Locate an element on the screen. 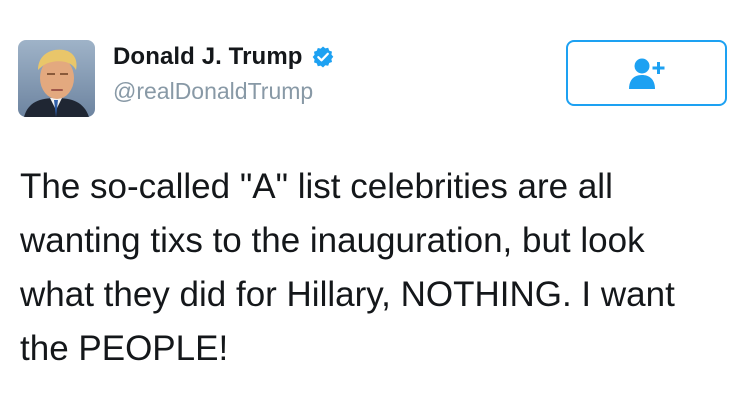 This screenshot has height=401, width=744. follow-button is located at coordinates (646, 73).